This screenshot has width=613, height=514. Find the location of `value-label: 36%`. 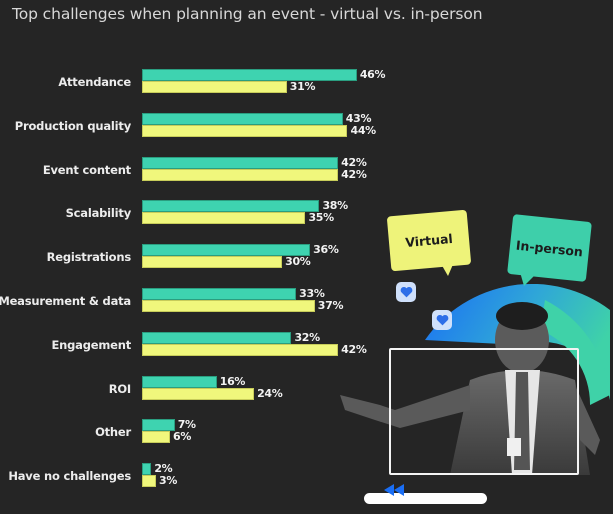

value-label: 36% is located at coordinates (326, 250).